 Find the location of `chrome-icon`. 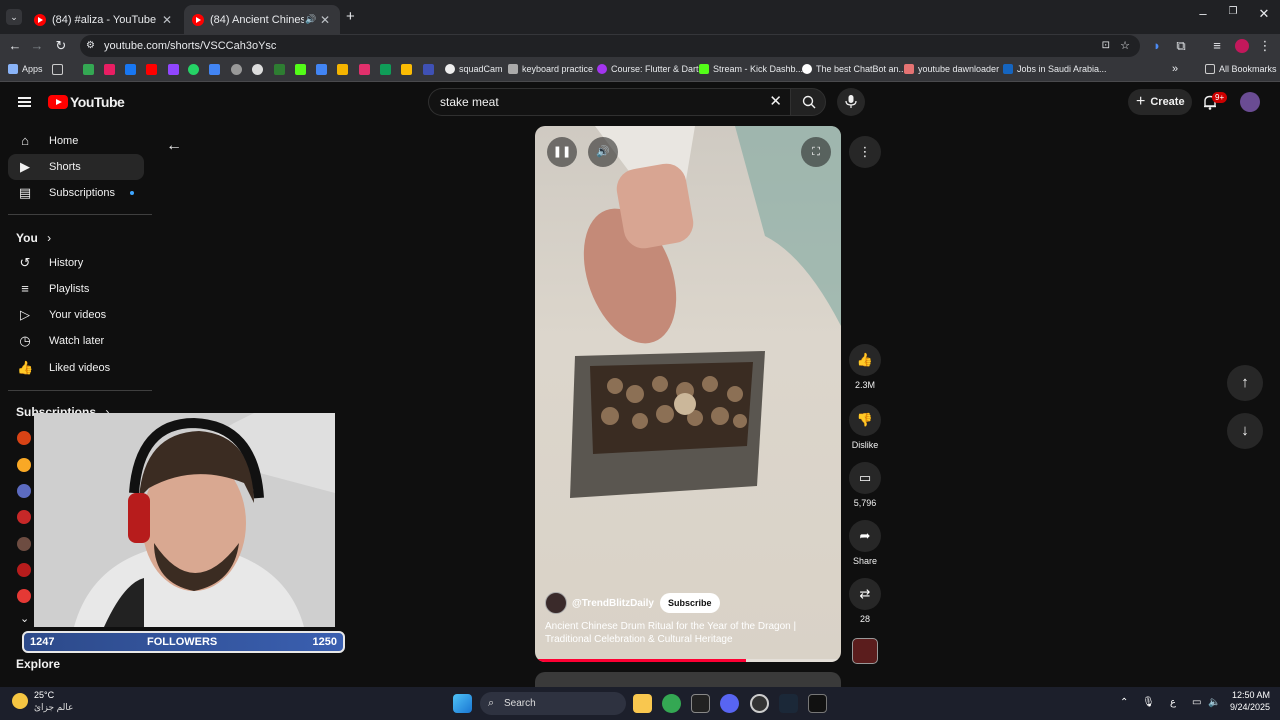

chrome-icon is located at coordinates (671, 703).